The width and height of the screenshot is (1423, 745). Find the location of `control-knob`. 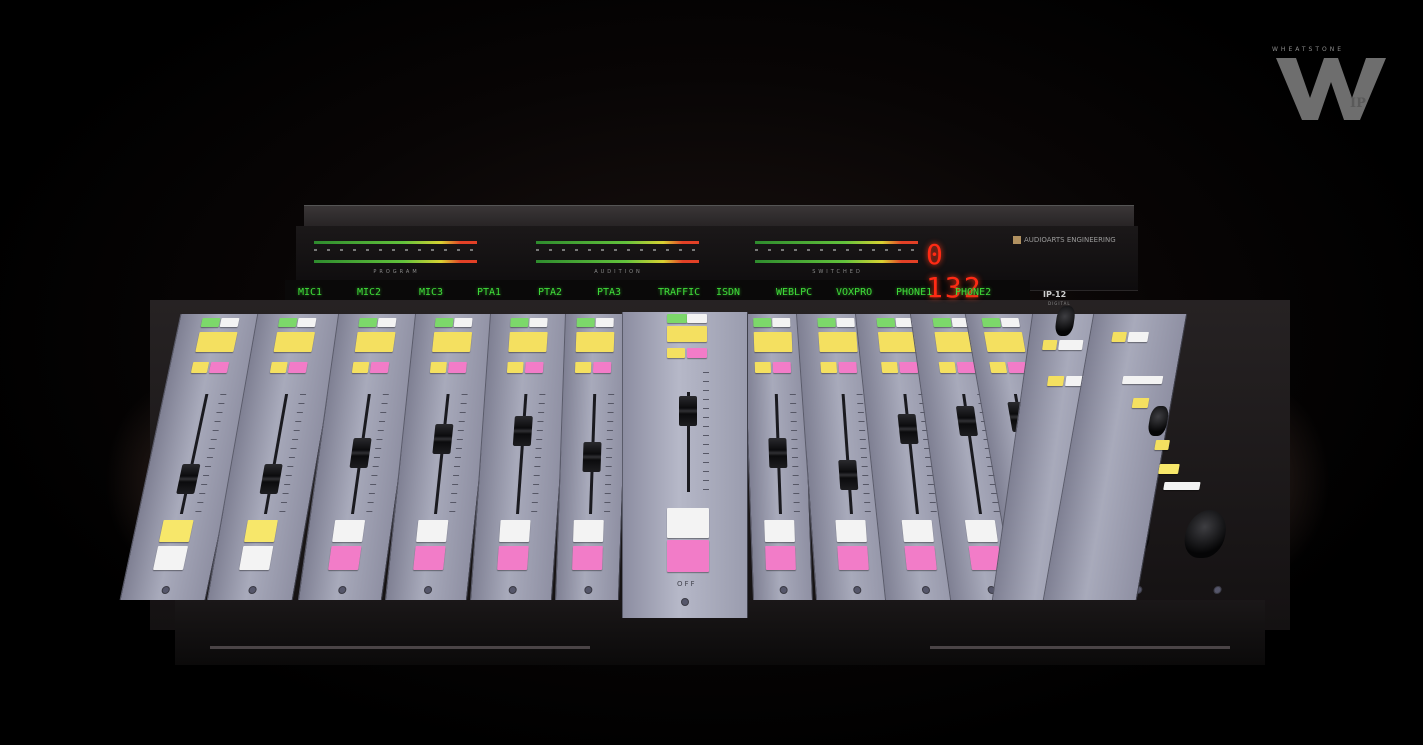

control-knob is located at coordinates (1158, 421).